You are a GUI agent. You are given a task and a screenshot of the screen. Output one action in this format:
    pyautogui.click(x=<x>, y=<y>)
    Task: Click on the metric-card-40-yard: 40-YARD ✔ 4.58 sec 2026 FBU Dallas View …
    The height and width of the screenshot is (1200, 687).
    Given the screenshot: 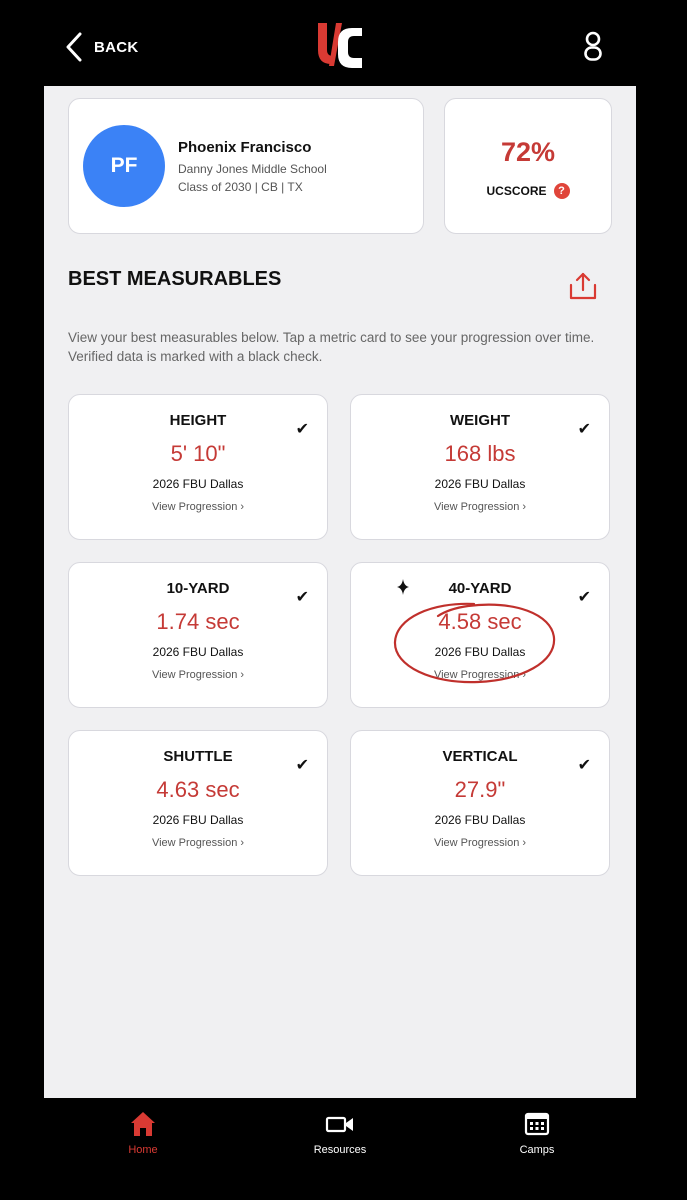 What is the action you would take?
    pyautogui.click(x=480, y=635)
    